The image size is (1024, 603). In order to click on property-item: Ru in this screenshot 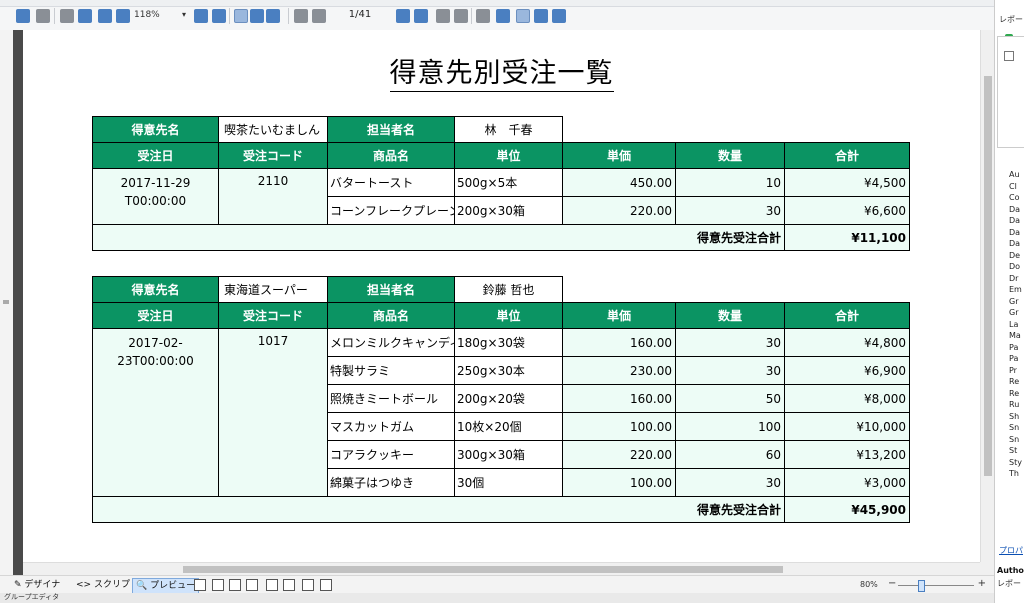, I will do `click(1014, 404)`.